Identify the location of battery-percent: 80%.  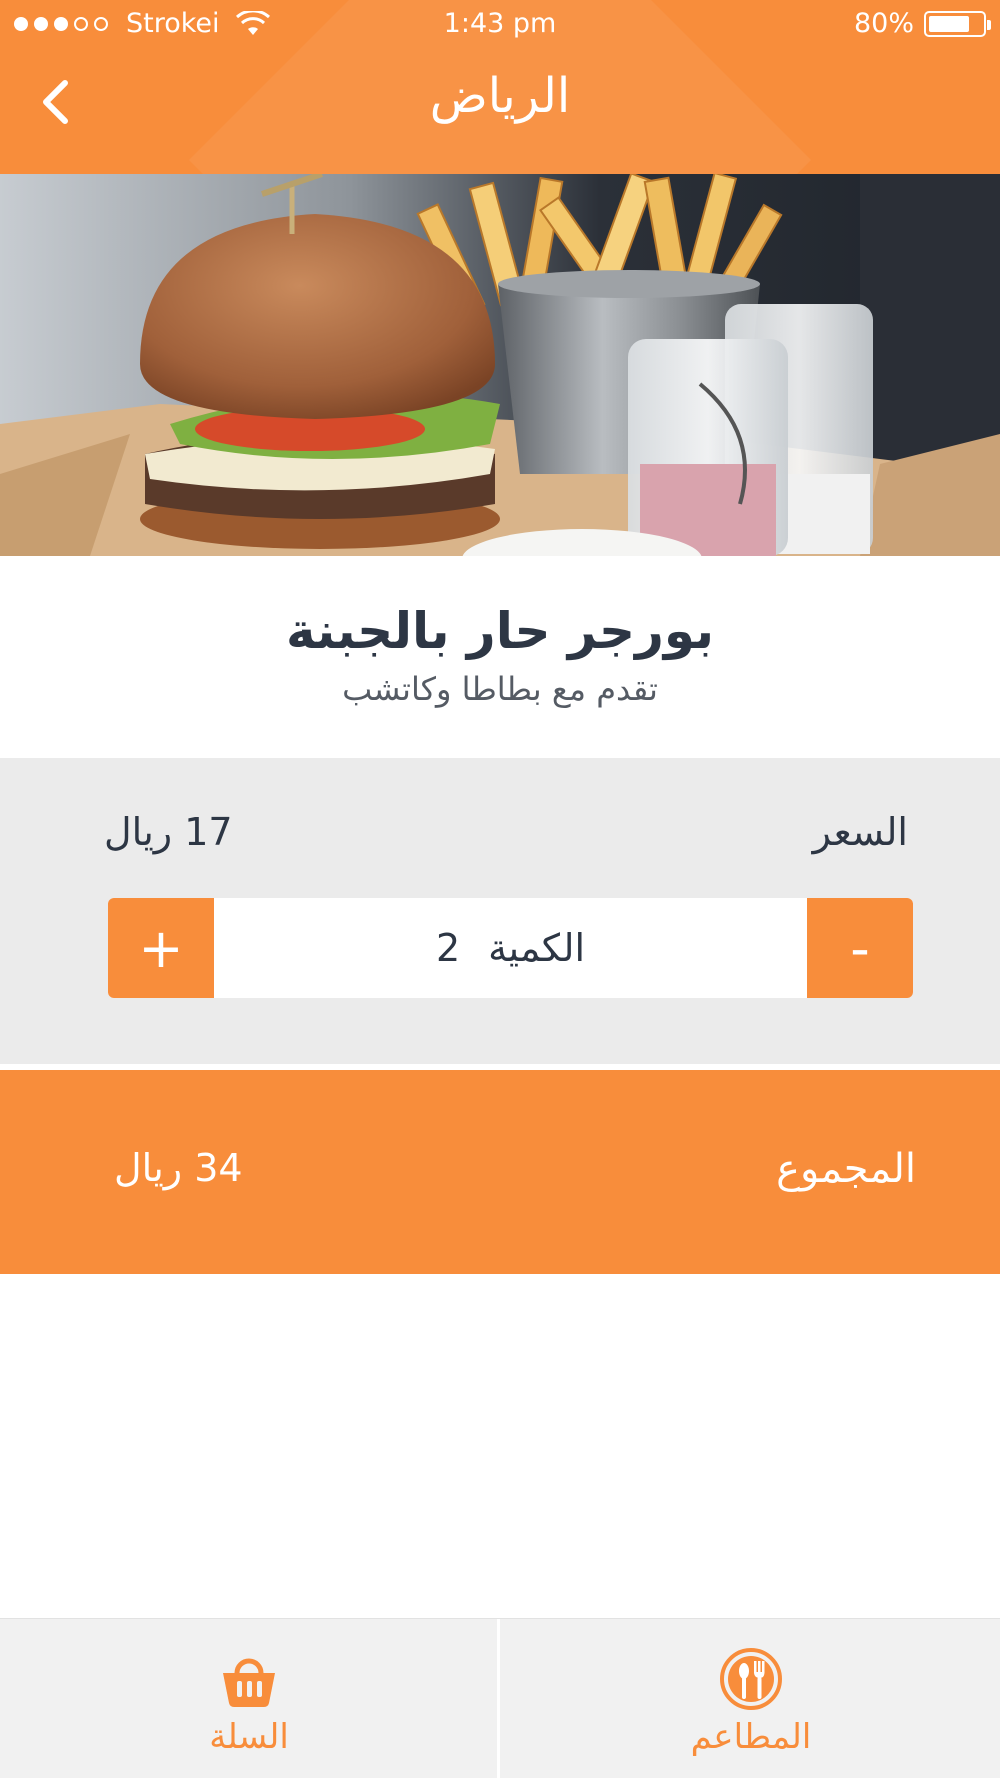
(883, 23).